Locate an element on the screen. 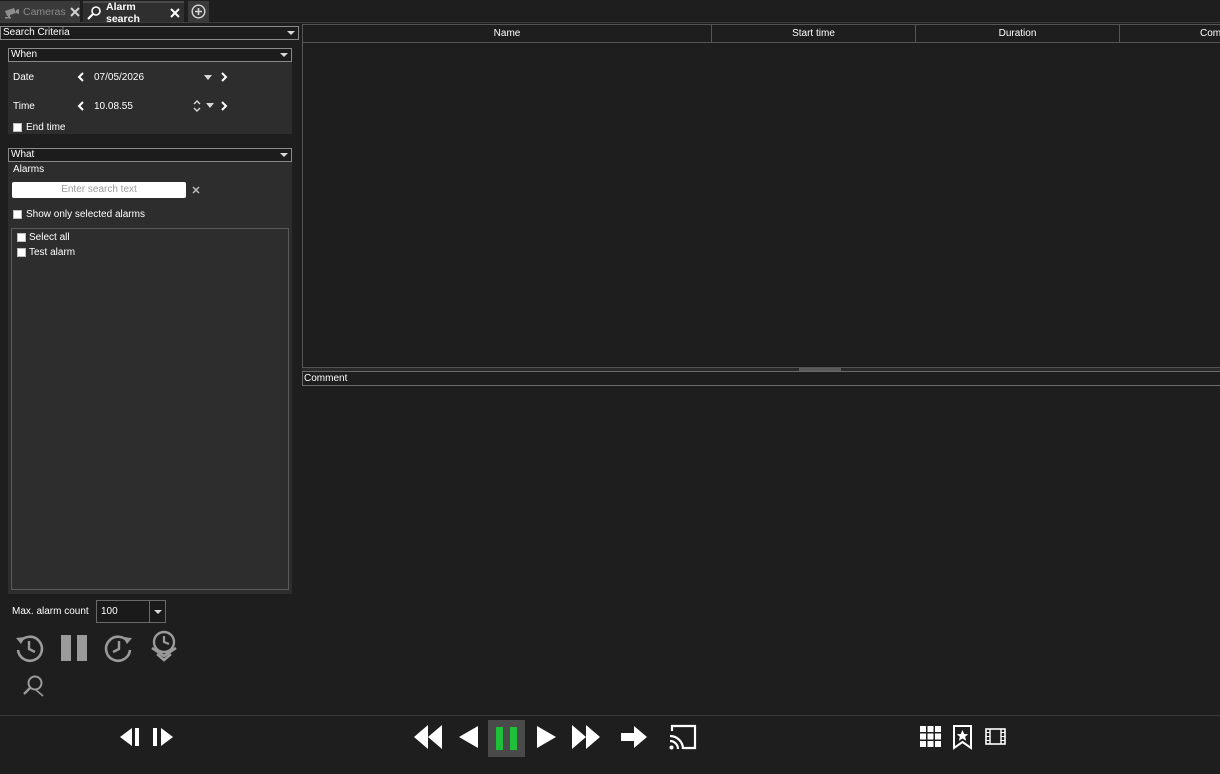 The width and height of the screenshot is (1220, 774). search-forward-icon is located at coordinates (119, 648).